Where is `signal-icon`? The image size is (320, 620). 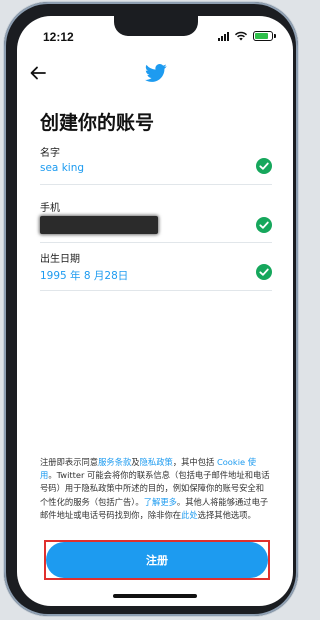 signal-icon is located at coordinates (223, 36).